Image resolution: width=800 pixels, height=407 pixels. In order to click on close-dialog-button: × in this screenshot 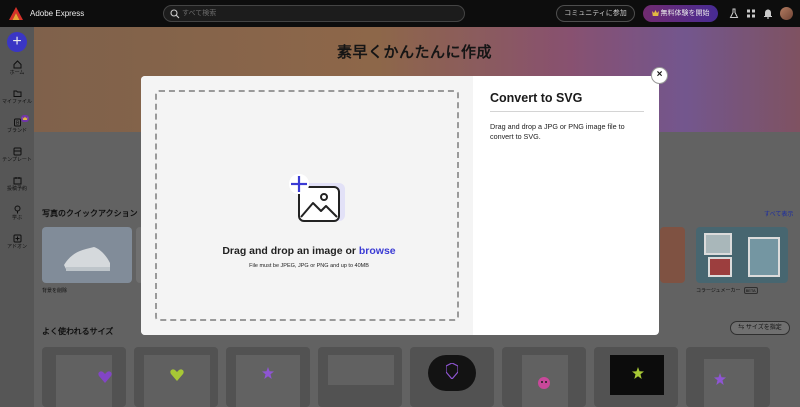, I will do `click(659, 75)`.